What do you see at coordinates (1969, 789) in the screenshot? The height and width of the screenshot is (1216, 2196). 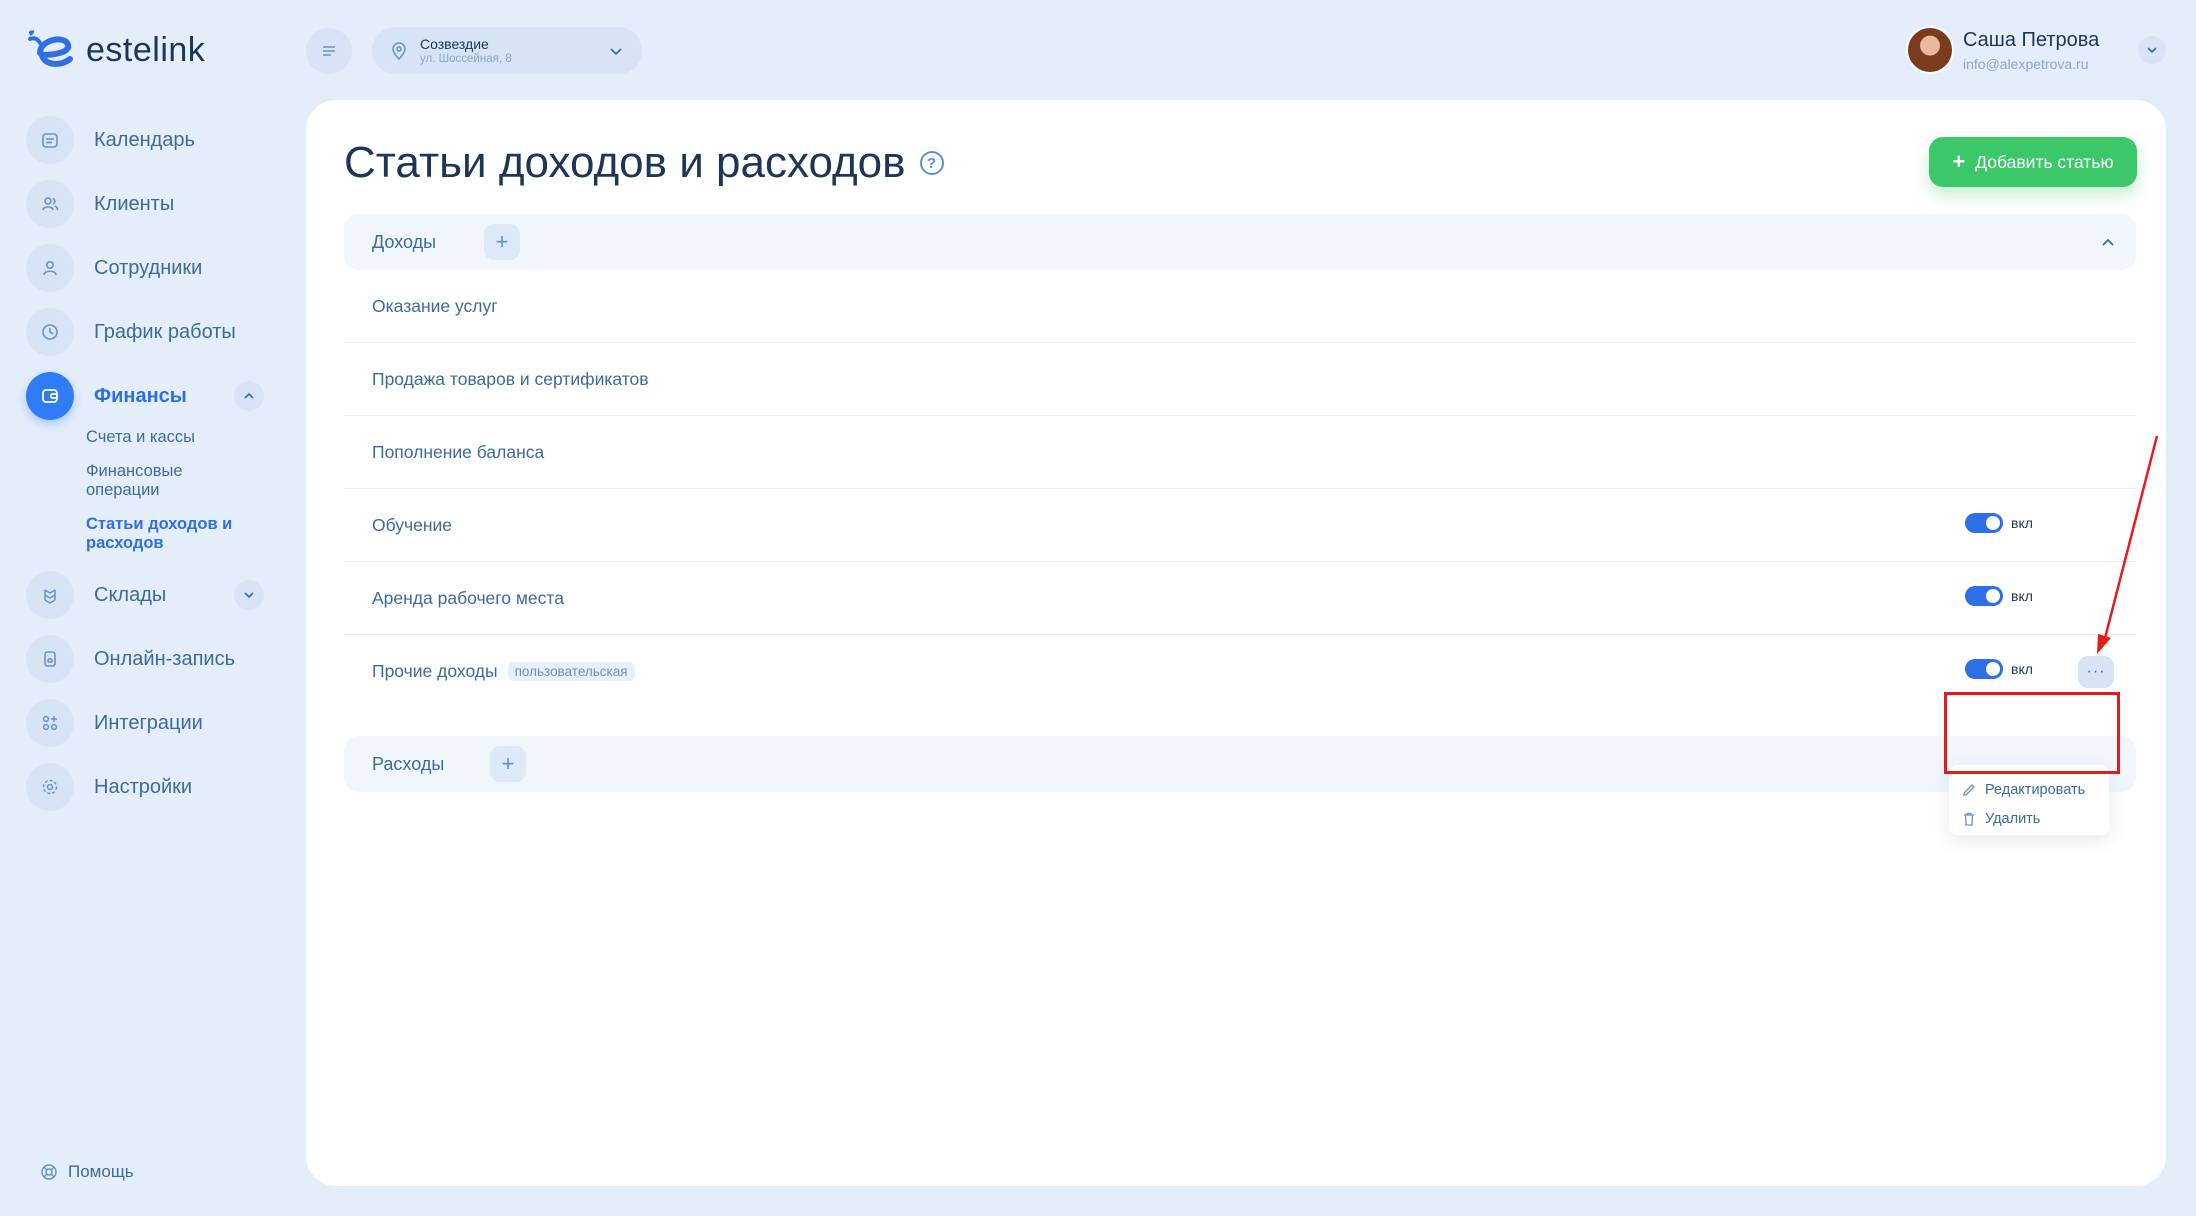 I see `pencil-icon` at bounding box center [1969, 789].